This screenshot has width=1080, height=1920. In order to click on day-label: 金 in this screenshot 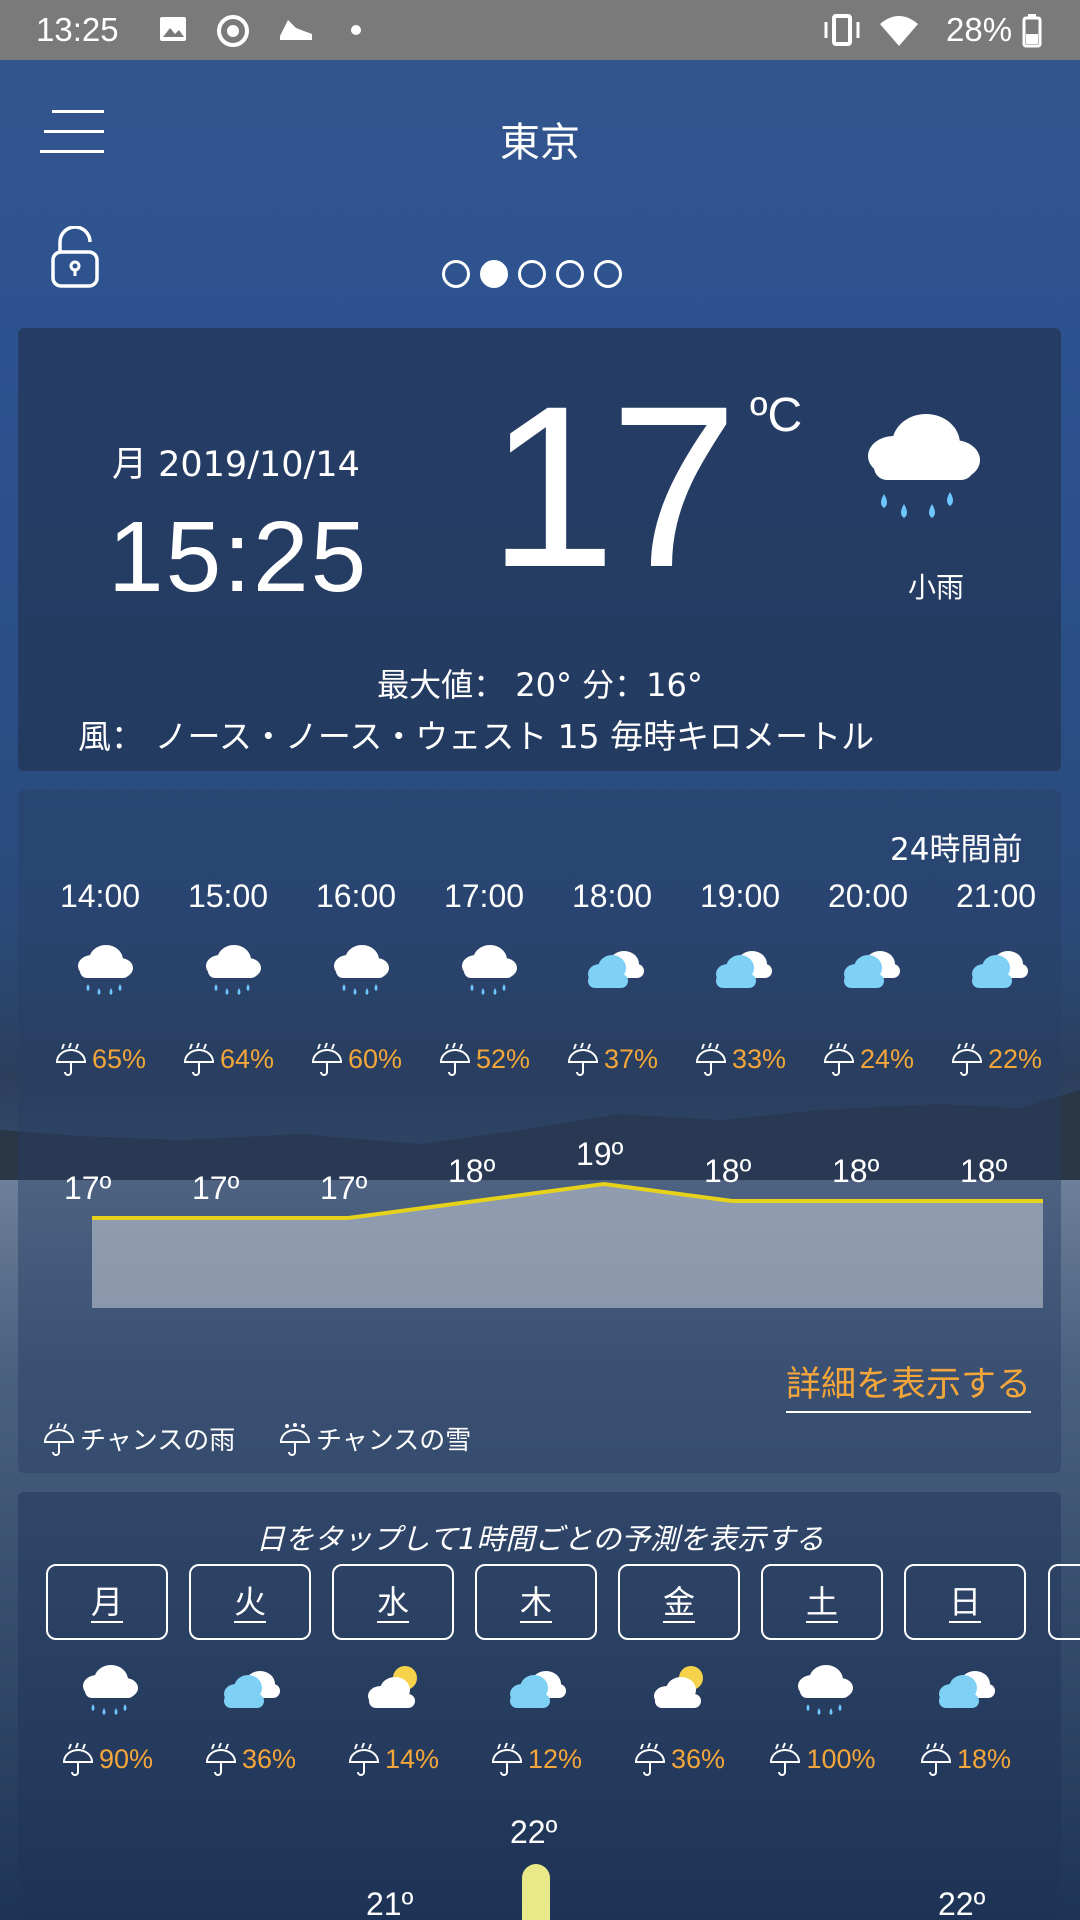, I will do `click(678, 1603)`.